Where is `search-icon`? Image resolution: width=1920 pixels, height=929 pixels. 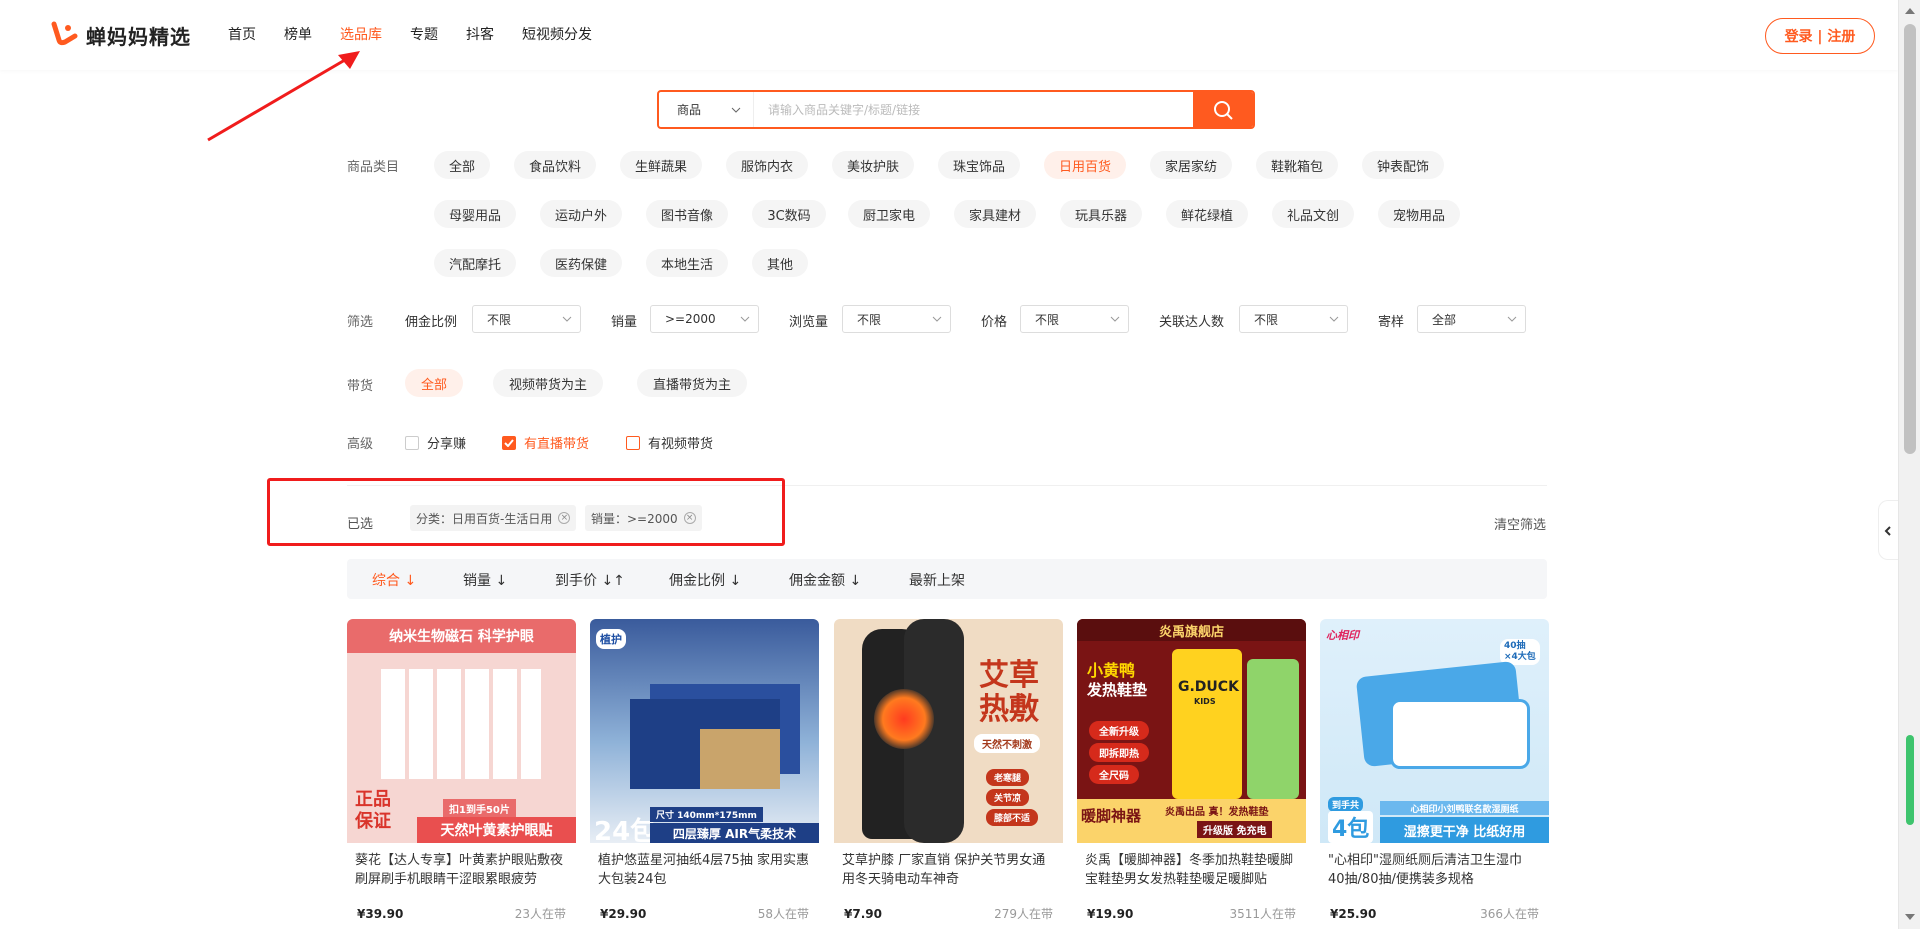
search-icon is located at coordinates (1223, 110).